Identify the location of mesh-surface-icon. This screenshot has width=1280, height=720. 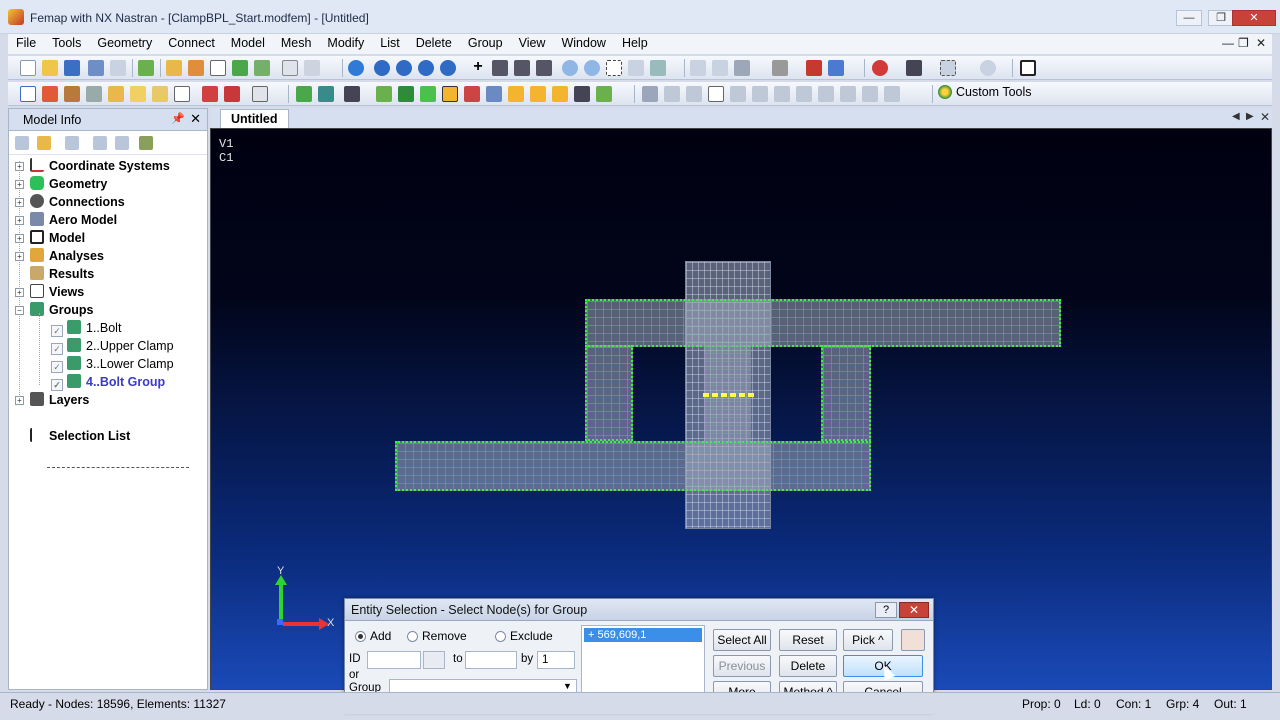
(428, 94).